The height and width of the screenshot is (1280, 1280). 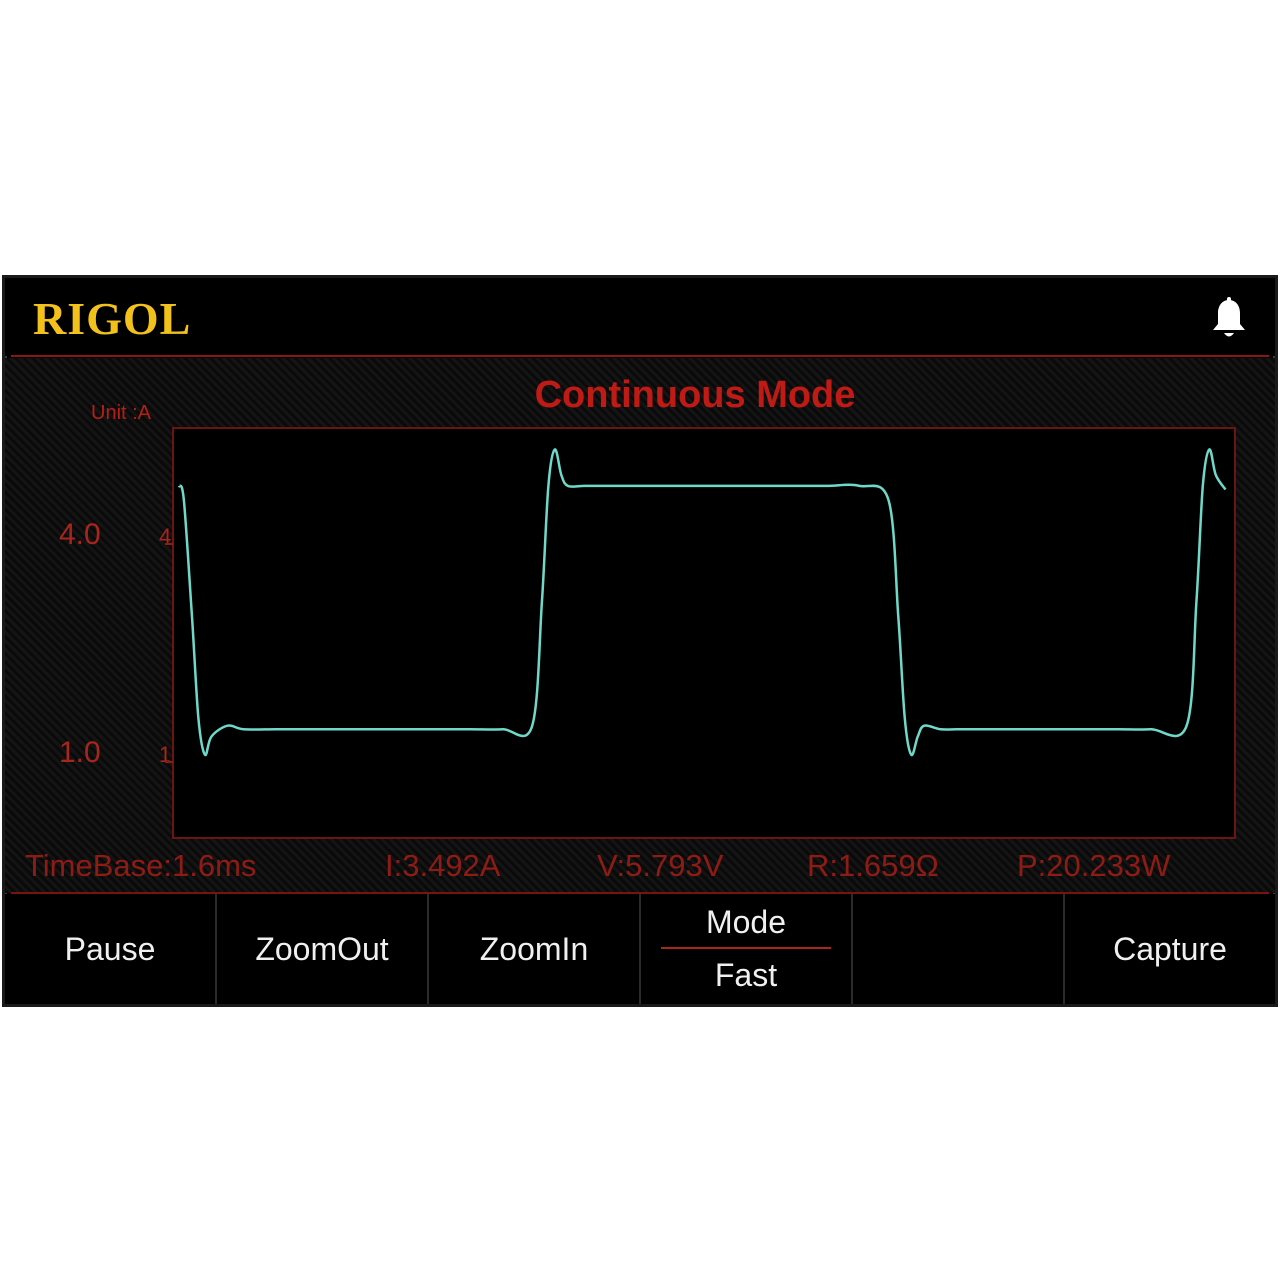 What do you see at coordinates (660, 865) in the screenshot?
I see `voltage-readout: V:5.793V` at bounding box center [660, 865].